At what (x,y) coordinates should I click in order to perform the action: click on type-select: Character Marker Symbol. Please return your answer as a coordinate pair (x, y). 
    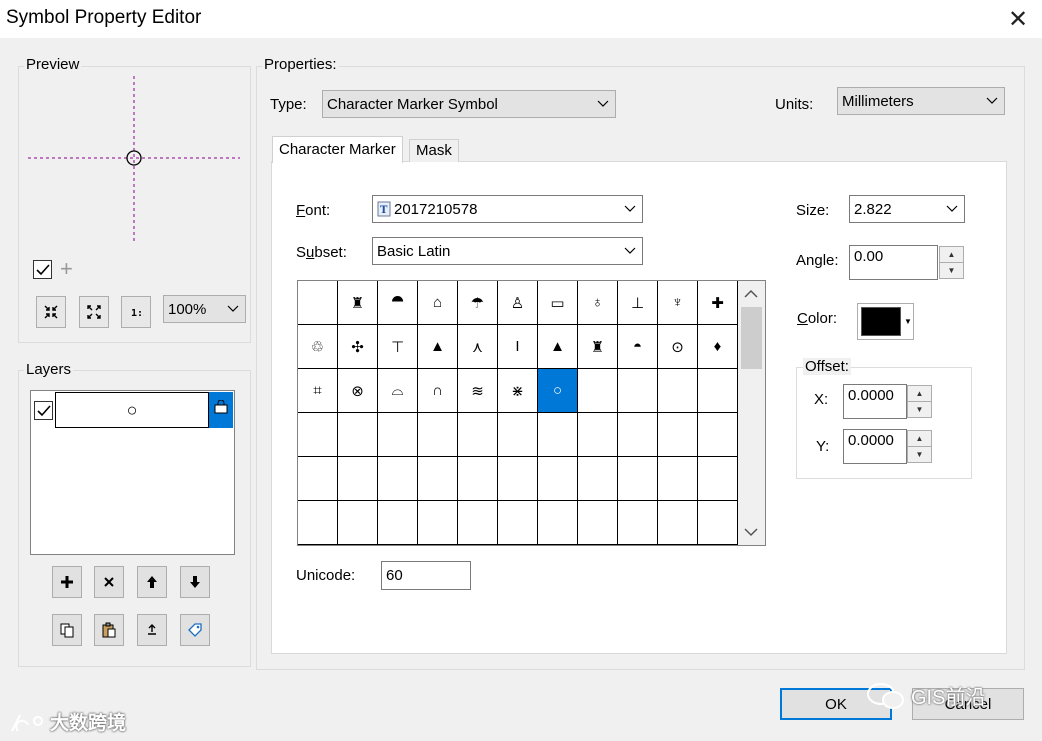
    Looking at the image, I should click on (469, 104).